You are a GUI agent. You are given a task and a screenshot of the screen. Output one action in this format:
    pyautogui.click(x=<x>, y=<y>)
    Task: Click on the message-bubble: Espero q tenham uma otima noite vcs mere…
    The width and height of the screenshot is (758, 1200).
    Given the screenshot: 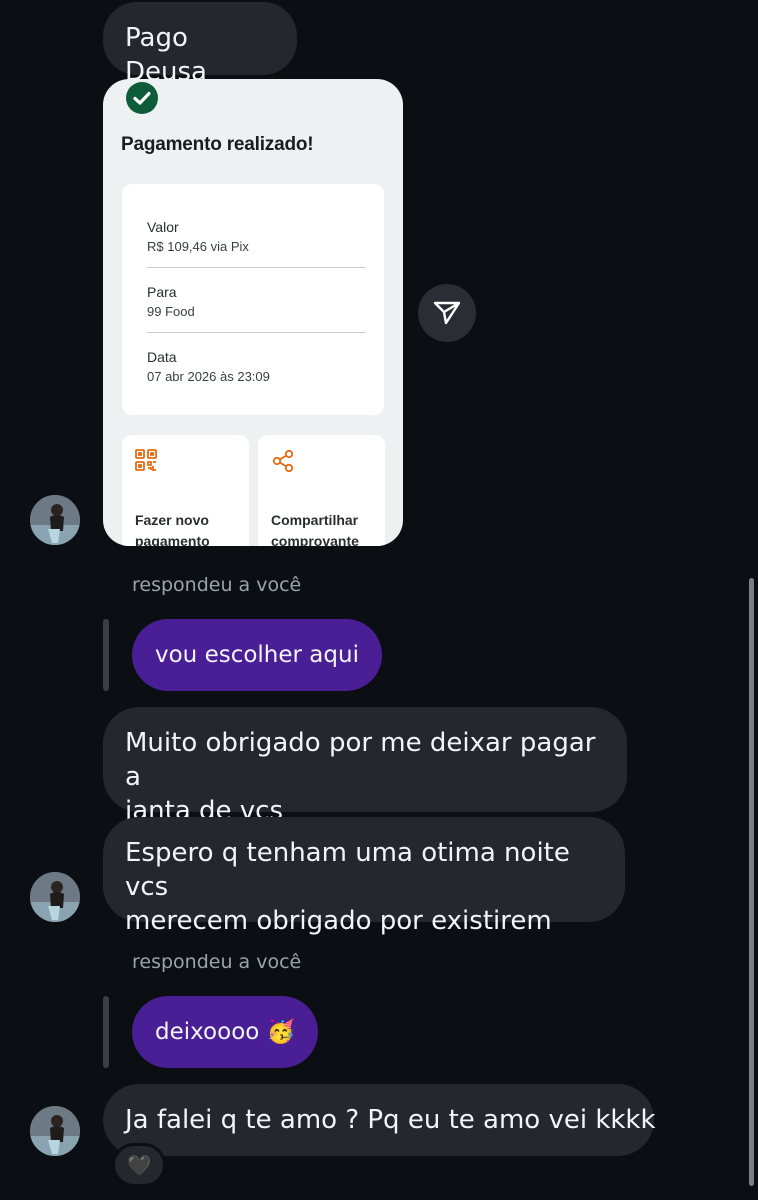 What is the action you would take?
    pyautogui.click(x=364, y=876)
    